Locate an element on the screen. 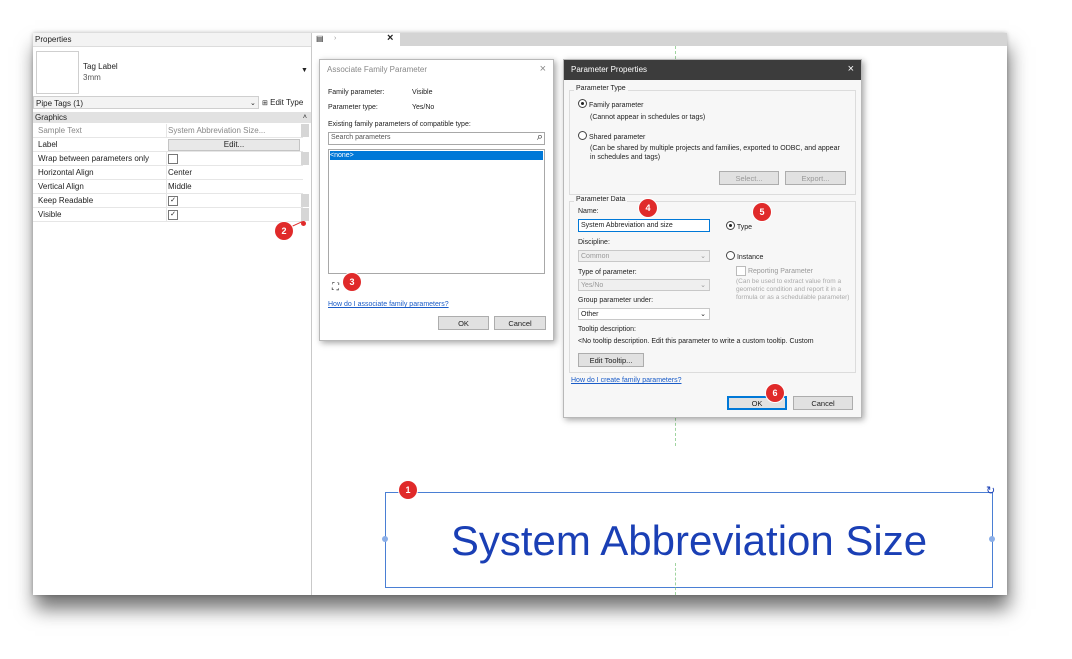 This screenshot has height=659, width=1072. type-of-param-label: Type of parameter: is located at coordinates (607, 272).